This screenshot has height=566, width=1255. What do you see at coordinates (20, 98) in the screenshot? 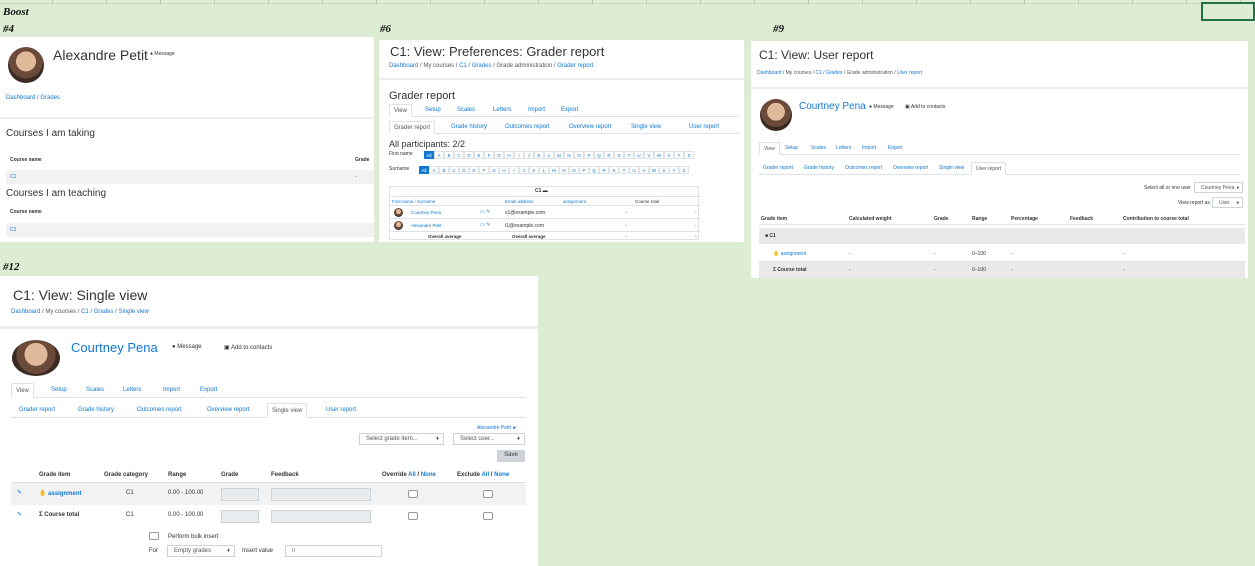
I see `crumb-dashboard: Dashboard` at bounding box center [20, 98].